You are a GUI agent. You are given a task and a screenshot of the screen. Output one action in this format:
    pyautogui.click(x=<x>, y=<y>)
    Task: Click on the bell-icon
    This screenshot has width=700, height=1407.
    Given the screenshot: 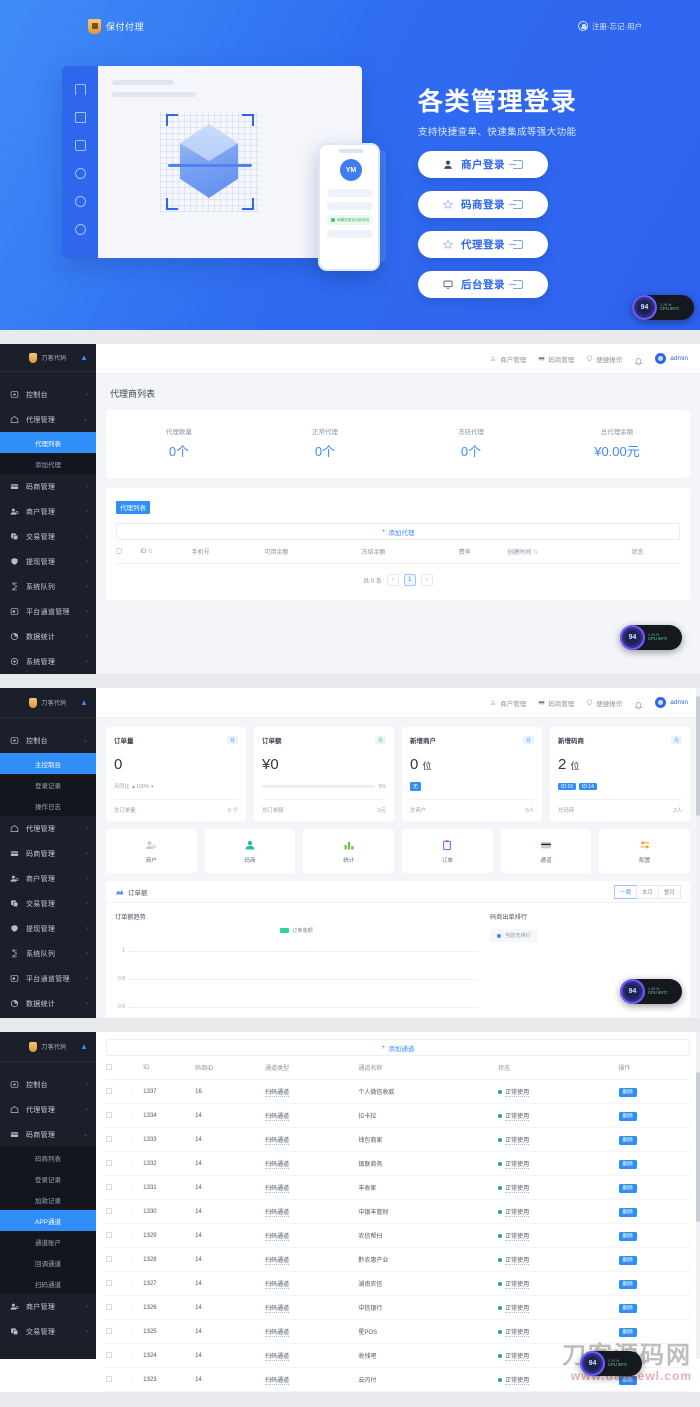 What is the action you would take?
    pyautogui.click(x=638, y=703)
    